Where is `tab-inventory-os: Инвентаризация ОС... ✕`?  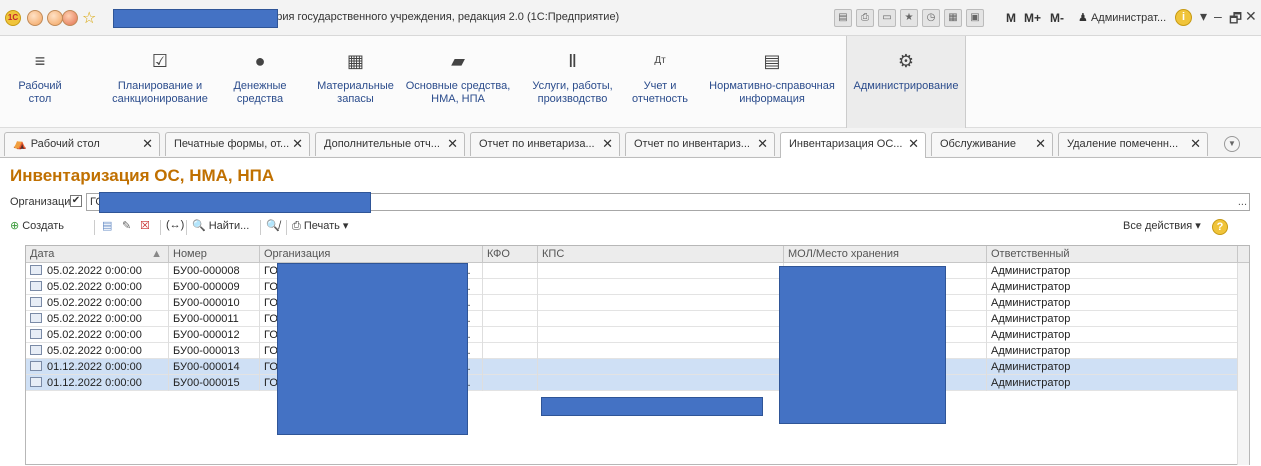 tab-inventory-os: Инвентаризация ОС... ✕ is located at coordinates (853, 145).